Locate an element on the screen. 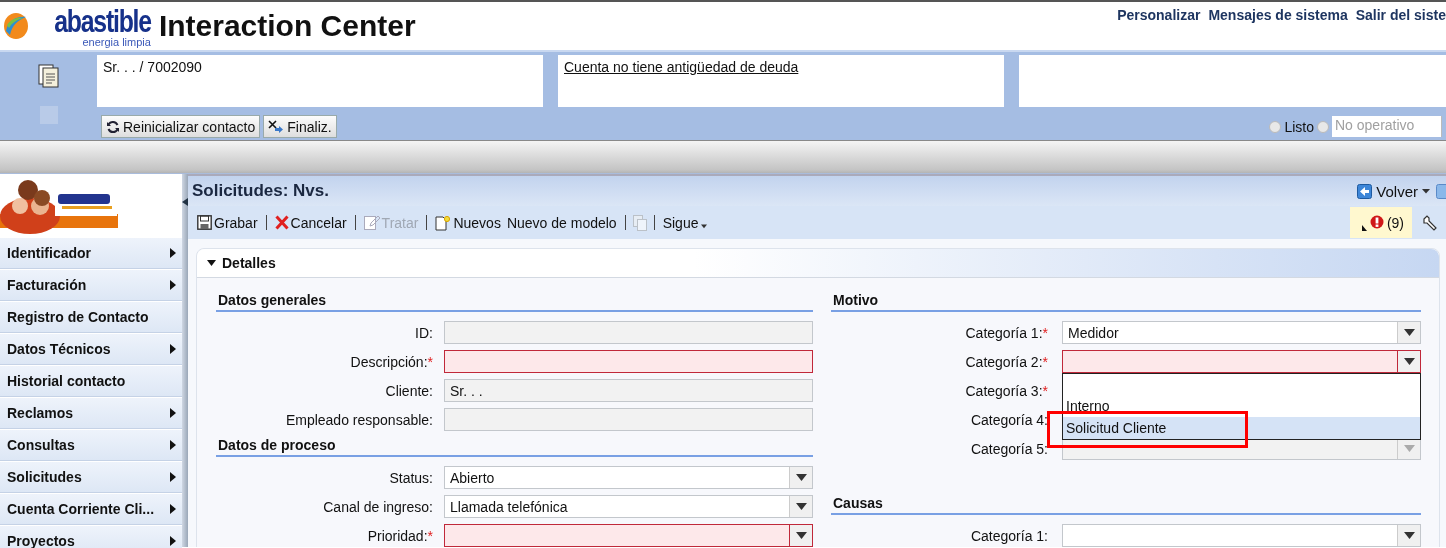  sidebar-item: Facturación is located at coordinates (91, 285).